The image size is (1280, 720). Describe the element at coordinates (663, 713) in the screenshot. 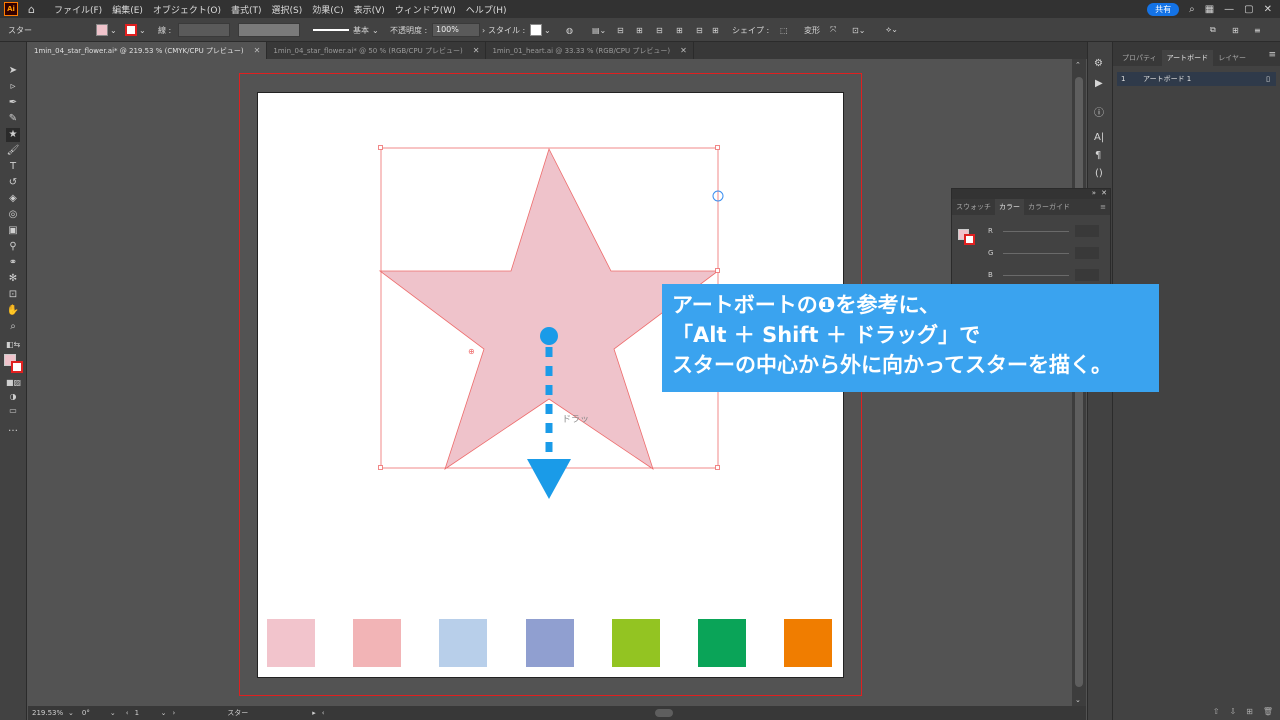

I see `horizontal-scroll-thumb` at that location.